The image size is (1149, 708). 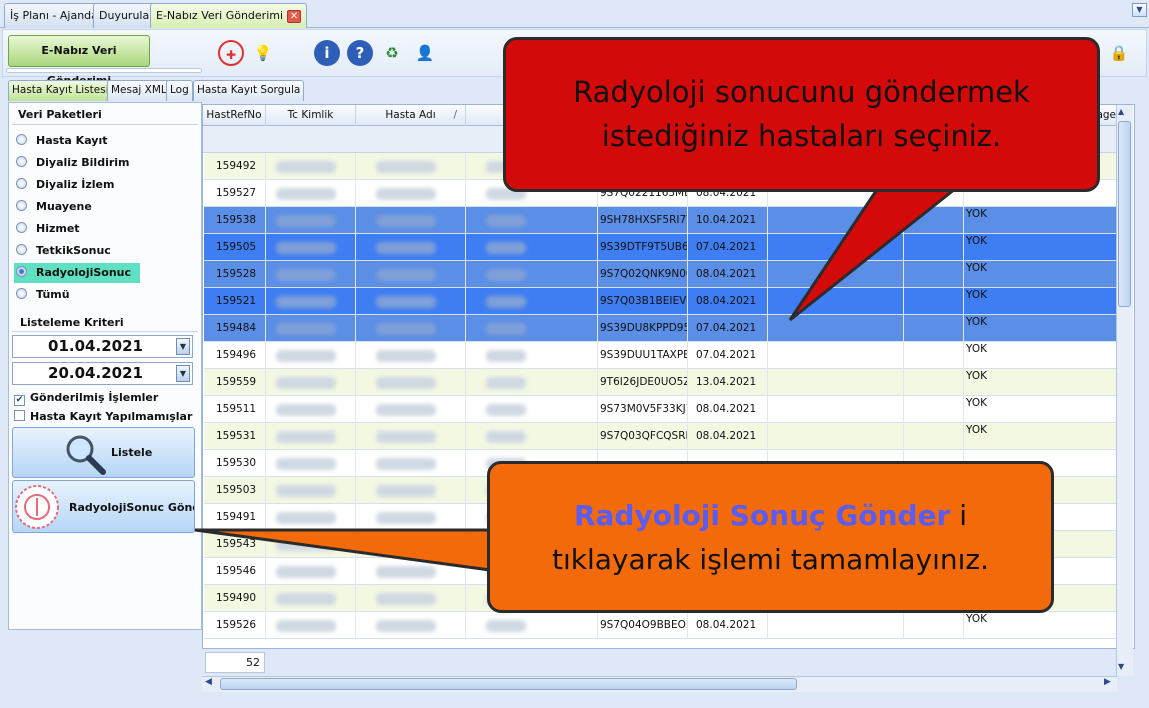 I want to click on orange-callout-pointer, so click(x=343, y=550).